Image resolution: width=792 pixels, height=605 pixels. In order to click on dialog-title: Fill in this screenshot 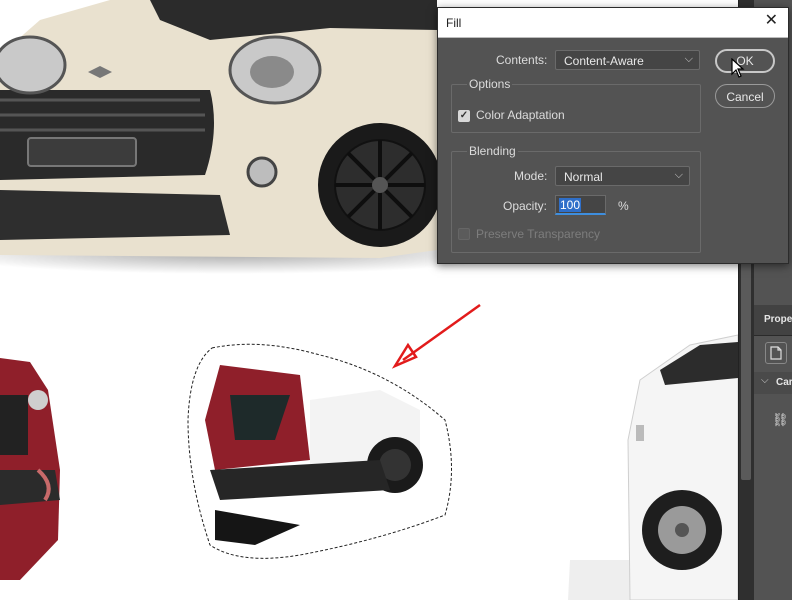, I will do `click(454, 23)`.